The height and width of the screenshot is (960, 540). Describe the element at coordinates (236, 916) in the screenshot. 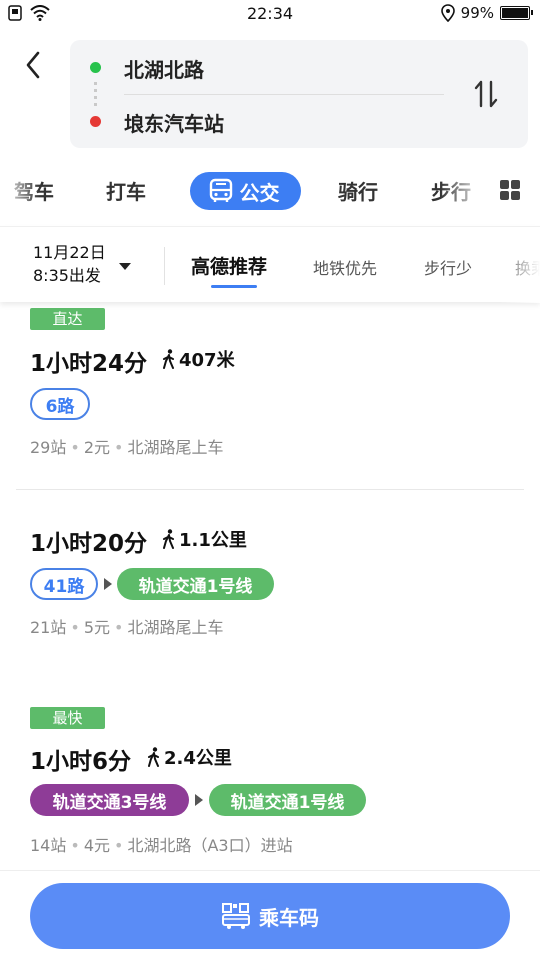

I see `qr-code-icon` at that location.